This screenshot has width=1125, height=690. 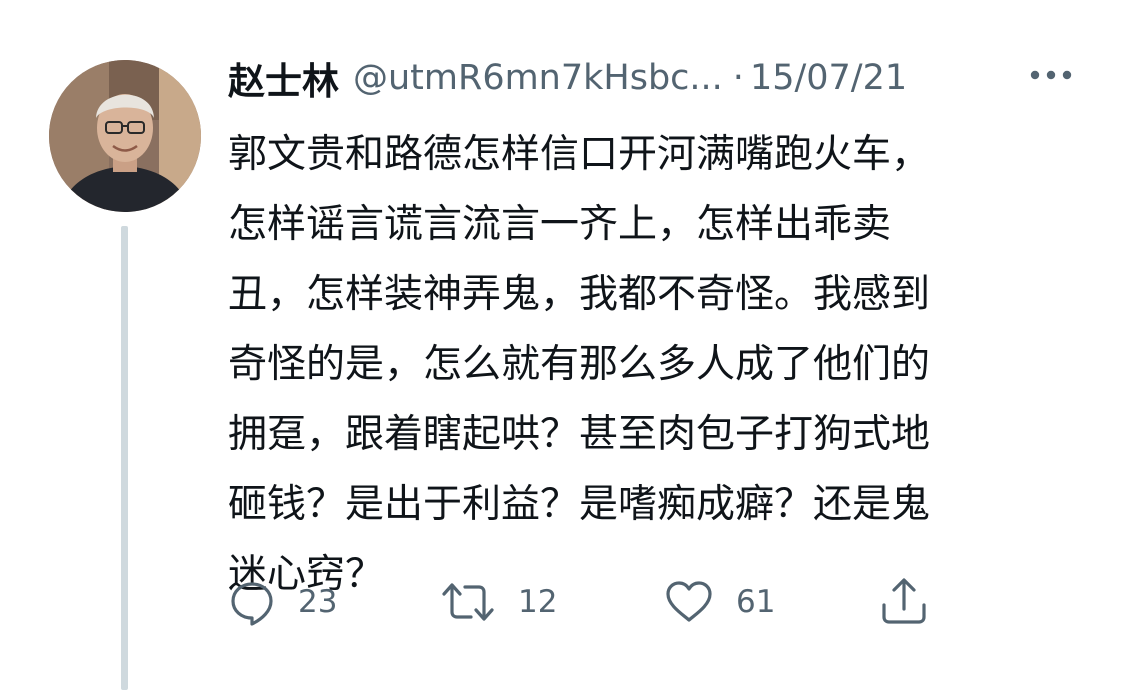 What do you see at coordinates (608, 602) in the screenshot?
I see `tweet-actions: 23 12 61` at bounding box center [608, 602].